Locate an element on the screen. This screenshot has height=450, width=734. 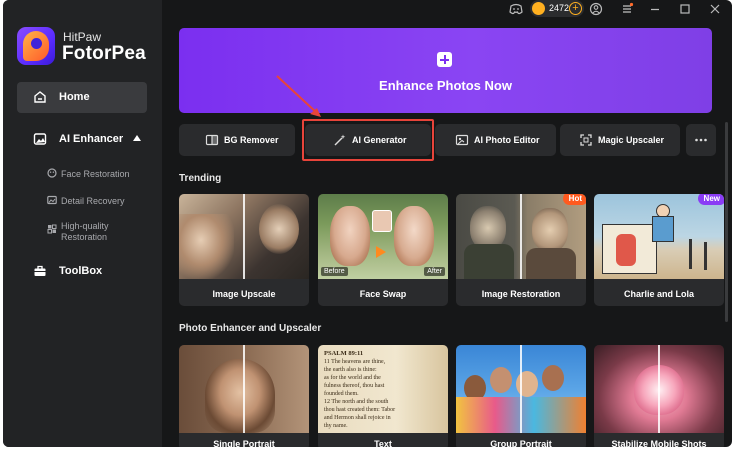
trending-card-charlie-and-lola: New Charlie and Lola is located at coordinates (659, 250).